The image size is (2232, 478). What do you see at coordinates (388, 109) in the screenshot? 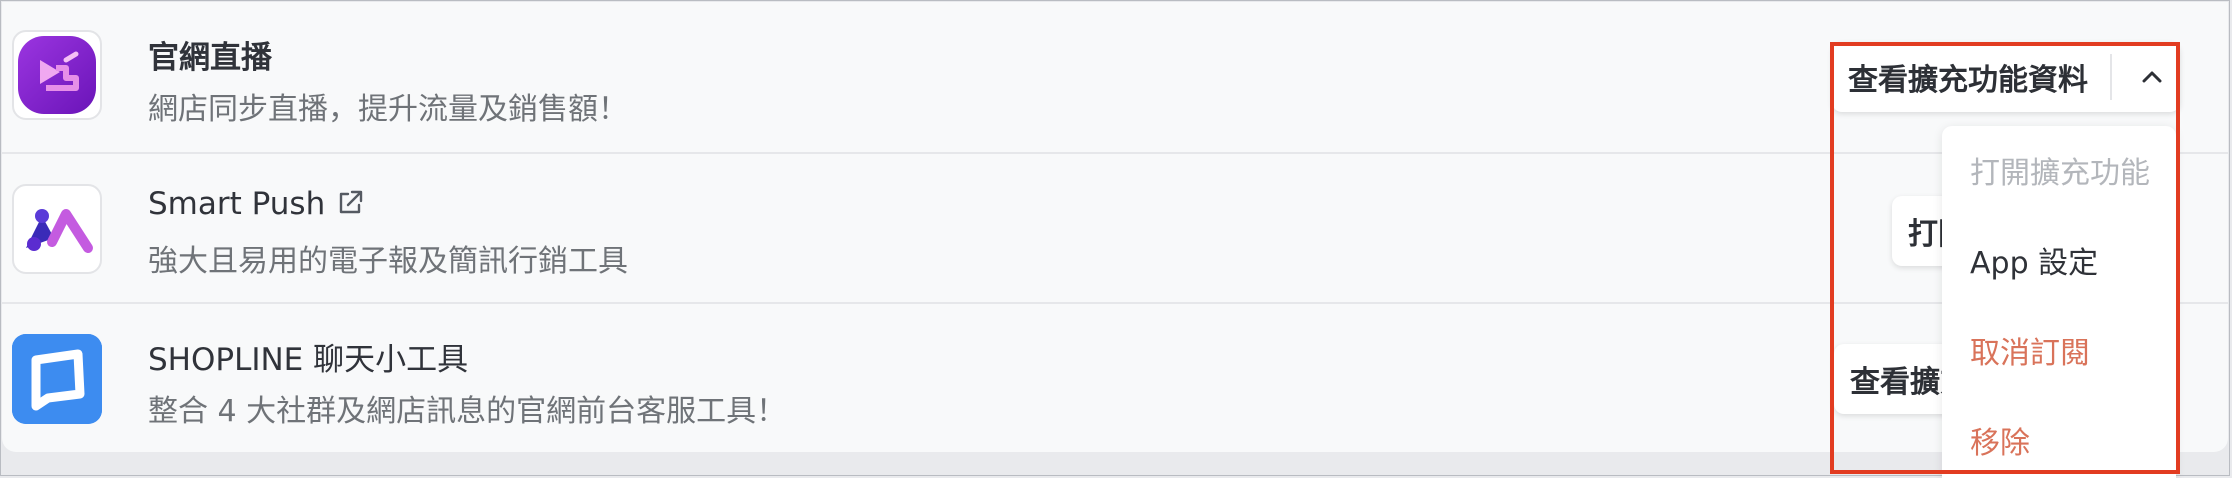
I see `app-description: 網店同步直播，提升流量及銷售額！` at bounding box center [388, 109].